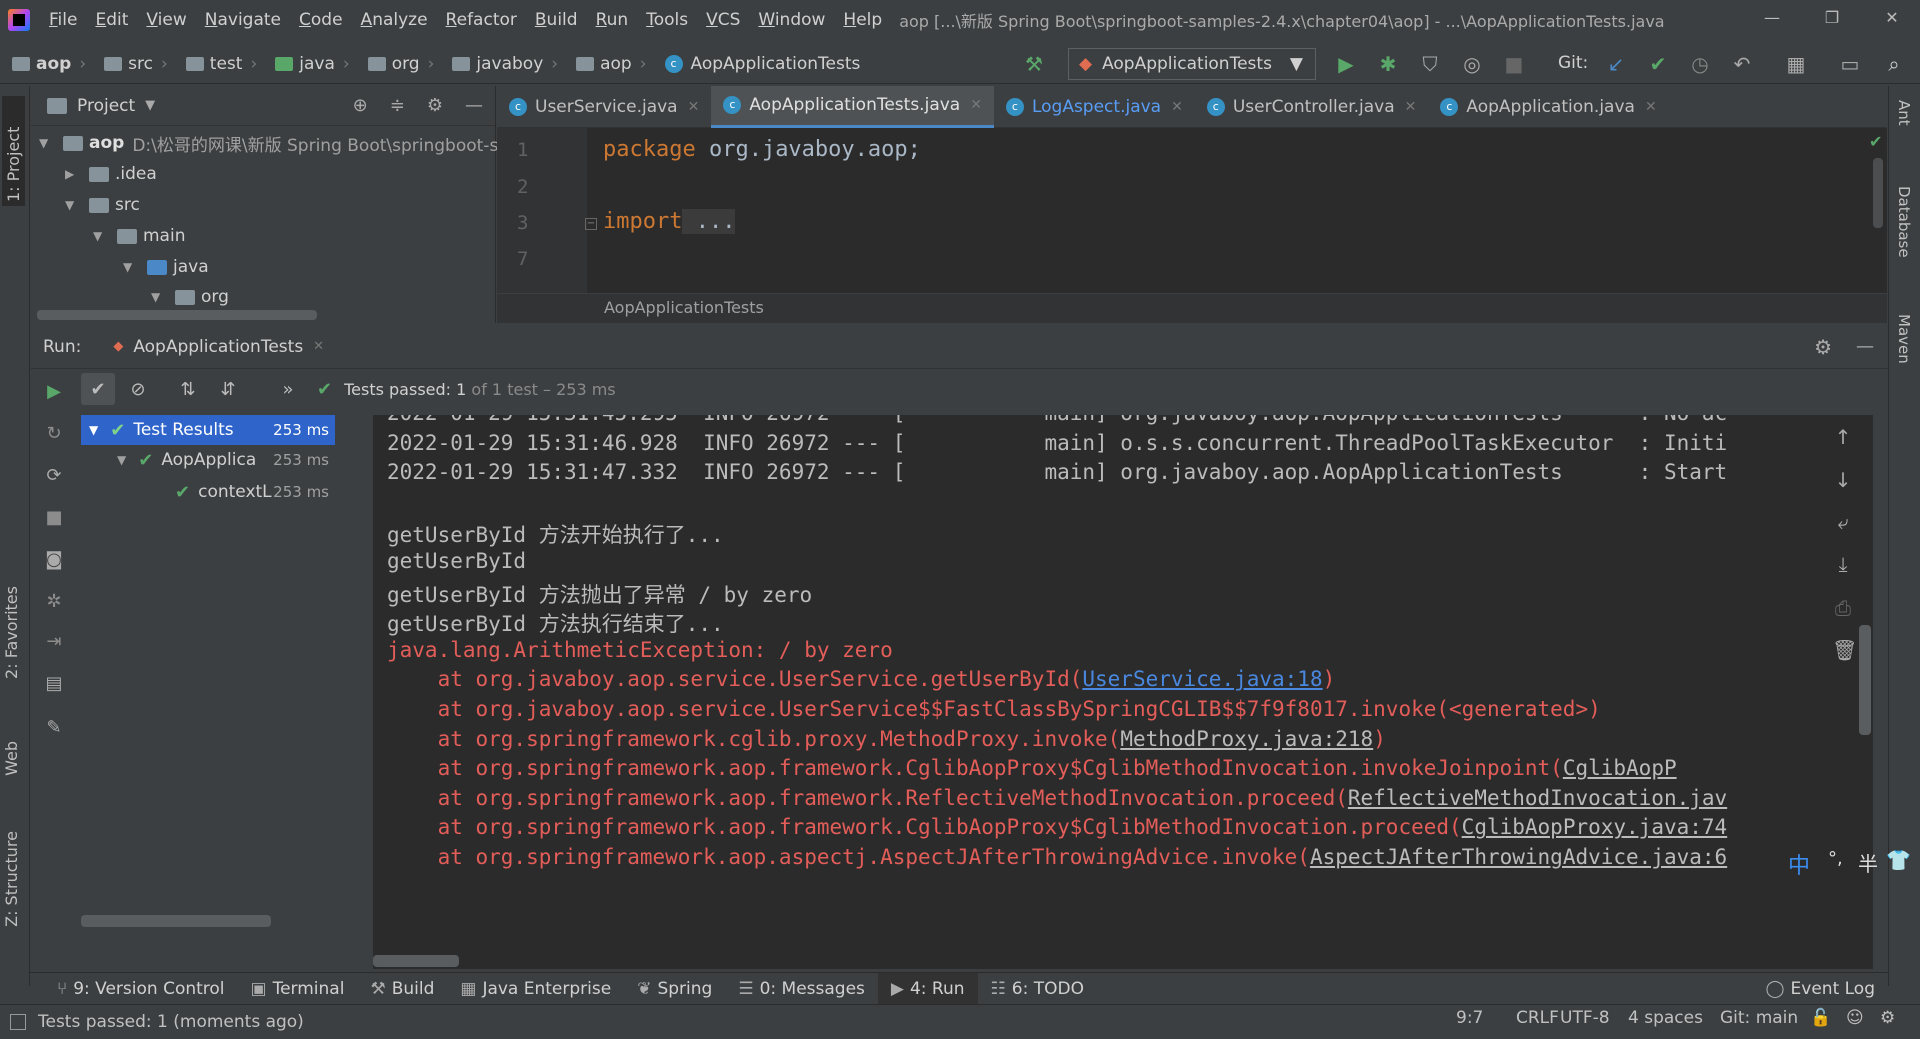 This screenshot has width=1920, height=1039. What do you see at coordinates (1821, 989) in the screenshot?
I see `tab-event-log: ◯ Event Log` at bounding box center [1821, 989].